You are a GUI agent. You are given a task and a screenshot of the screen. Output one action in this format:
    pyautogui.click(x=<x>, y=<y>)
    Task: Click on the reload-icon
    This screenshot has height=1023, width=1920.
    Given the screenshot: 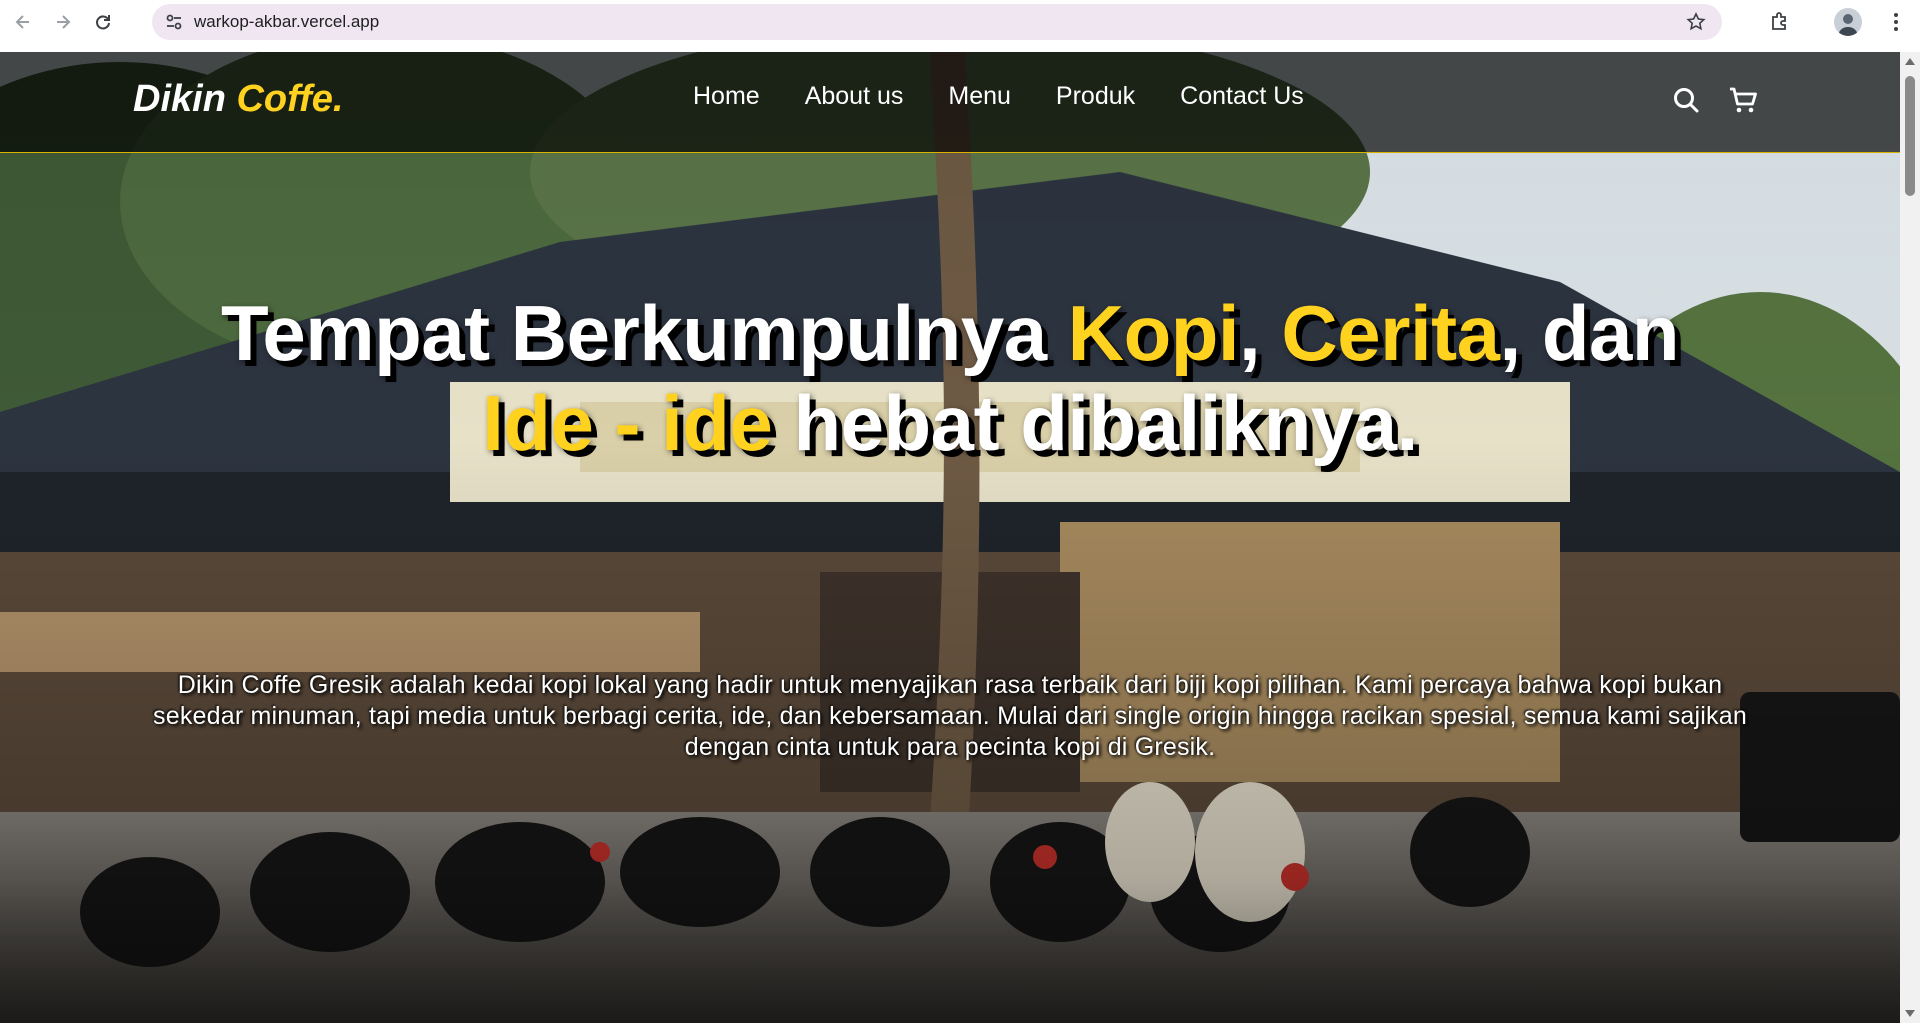 What is the action you would take?
    pyautogui.click(x=103, y=22)
    